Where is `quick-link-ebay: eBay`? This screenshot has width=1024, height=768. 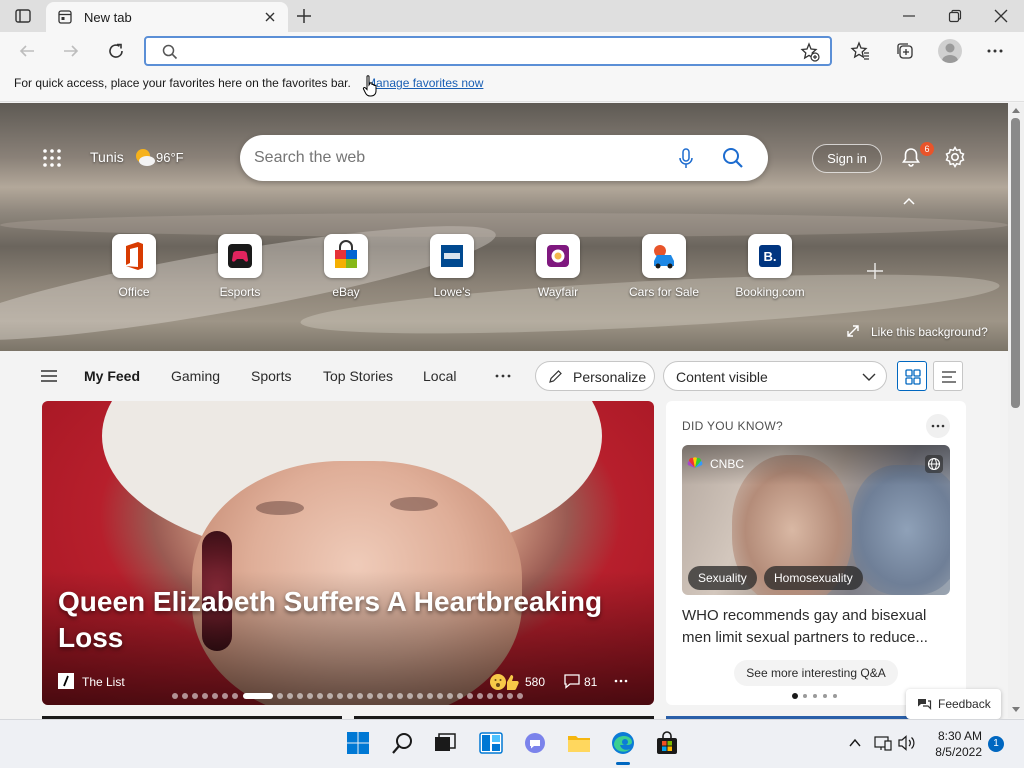 quick-link-ebay: eBay is located at coordinates (346, 268).